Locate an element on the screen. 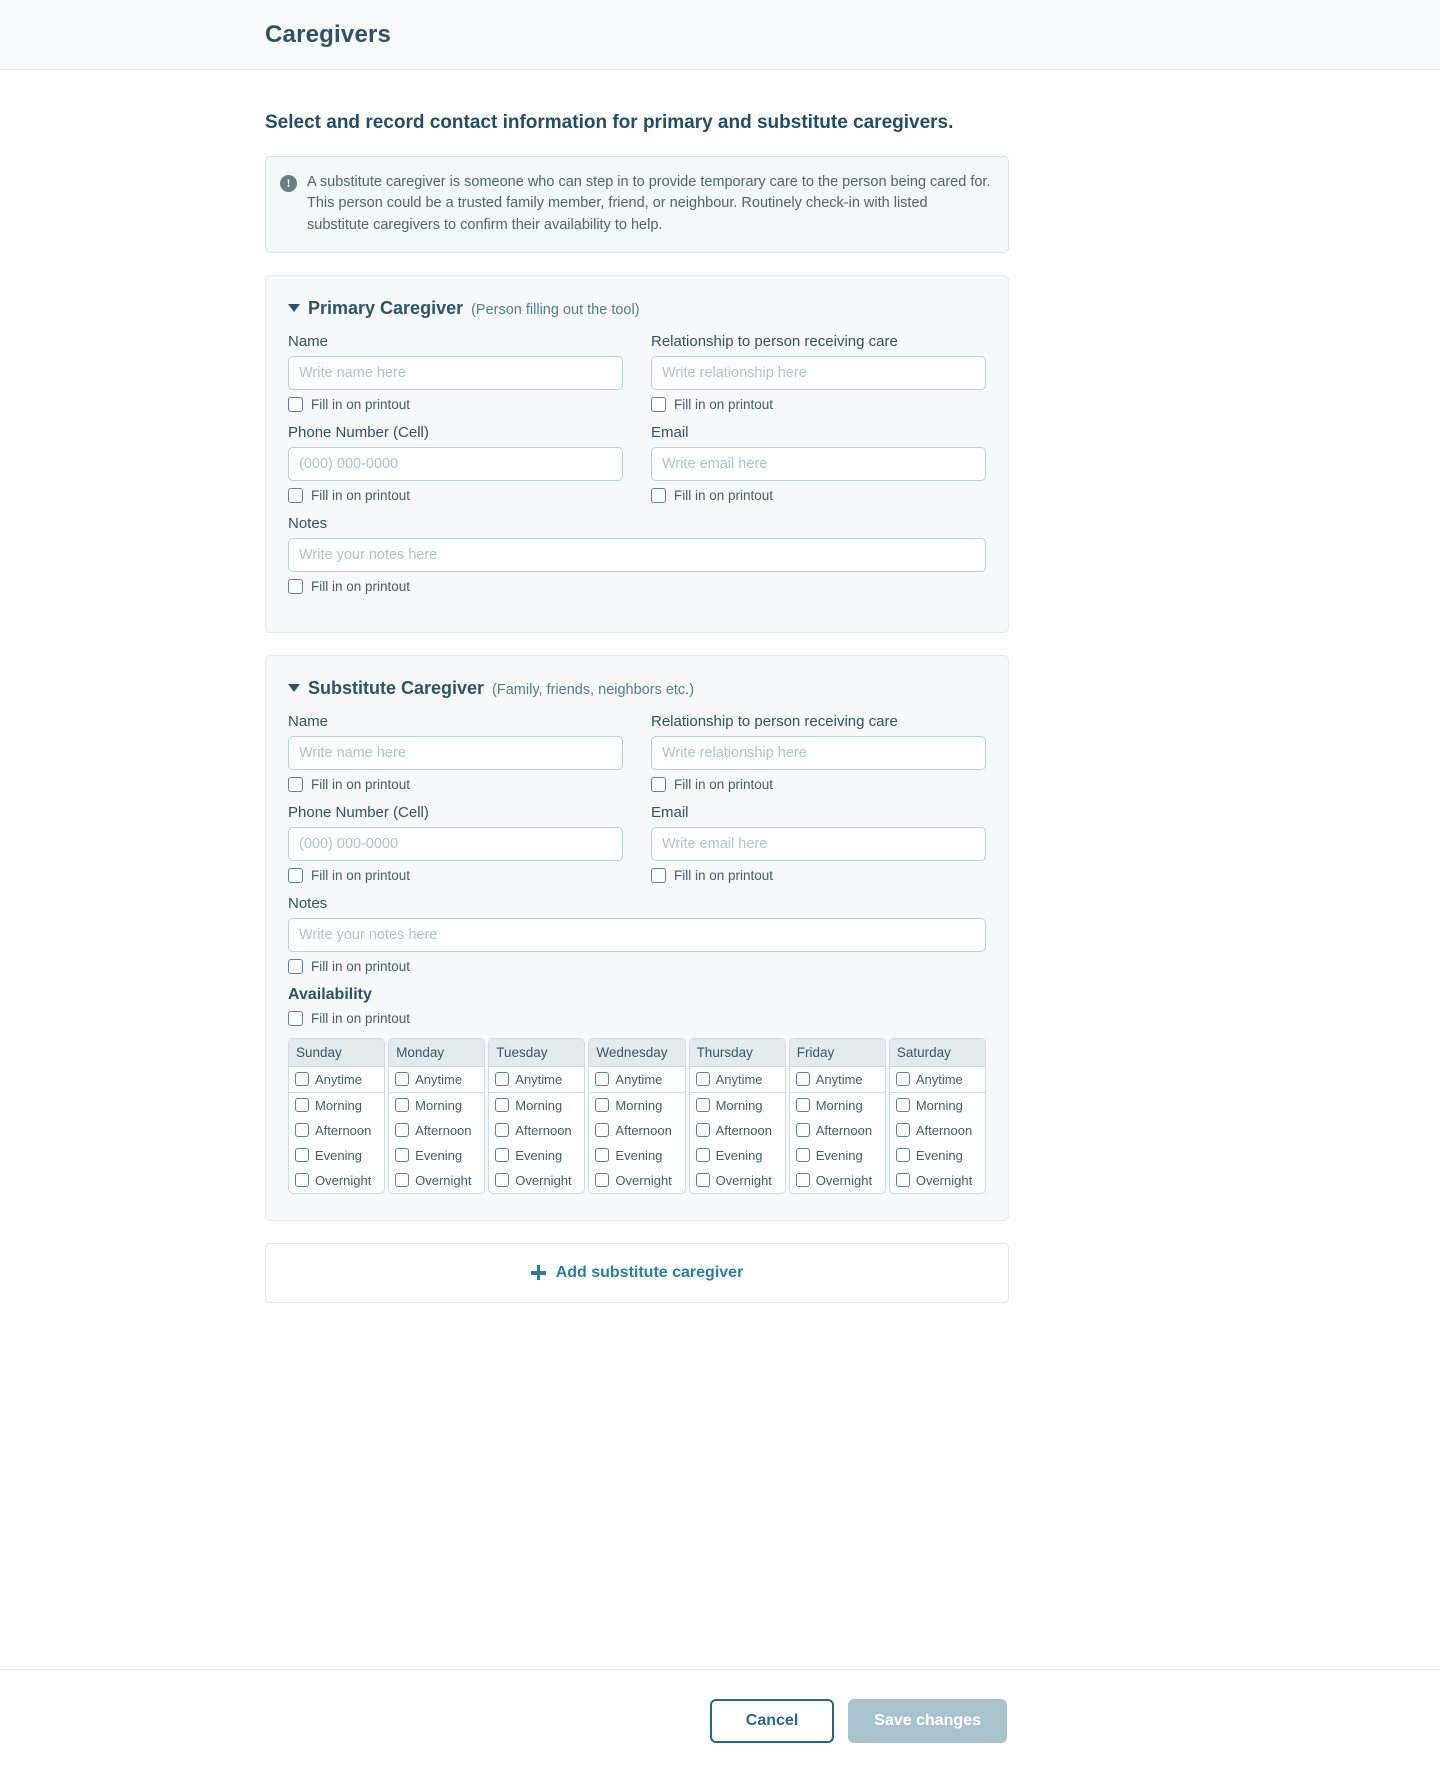 The image size is (1440, 1772). primary-notes-printout-checkbox is located at coordinates (295, 586).